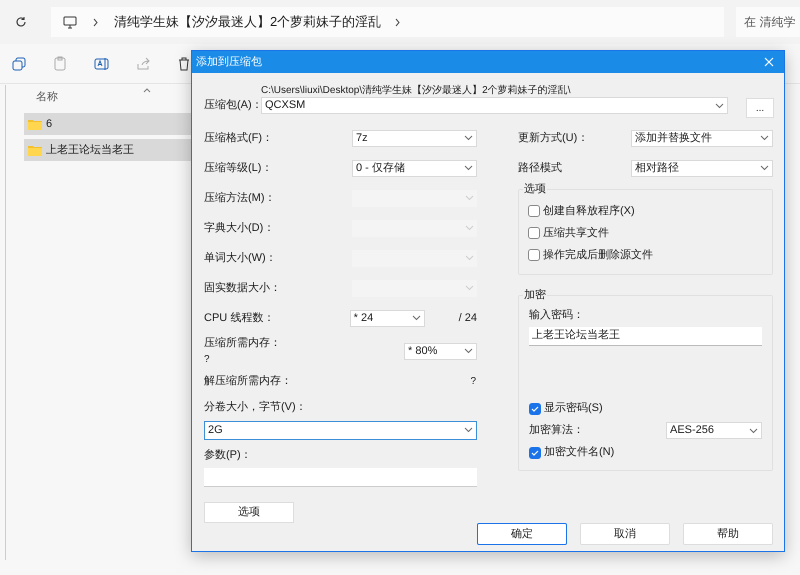 The width and height of the screenshot is (800, 575). I want to click on checkbox-label: 创建自释放程序(X), so click(589, 211).